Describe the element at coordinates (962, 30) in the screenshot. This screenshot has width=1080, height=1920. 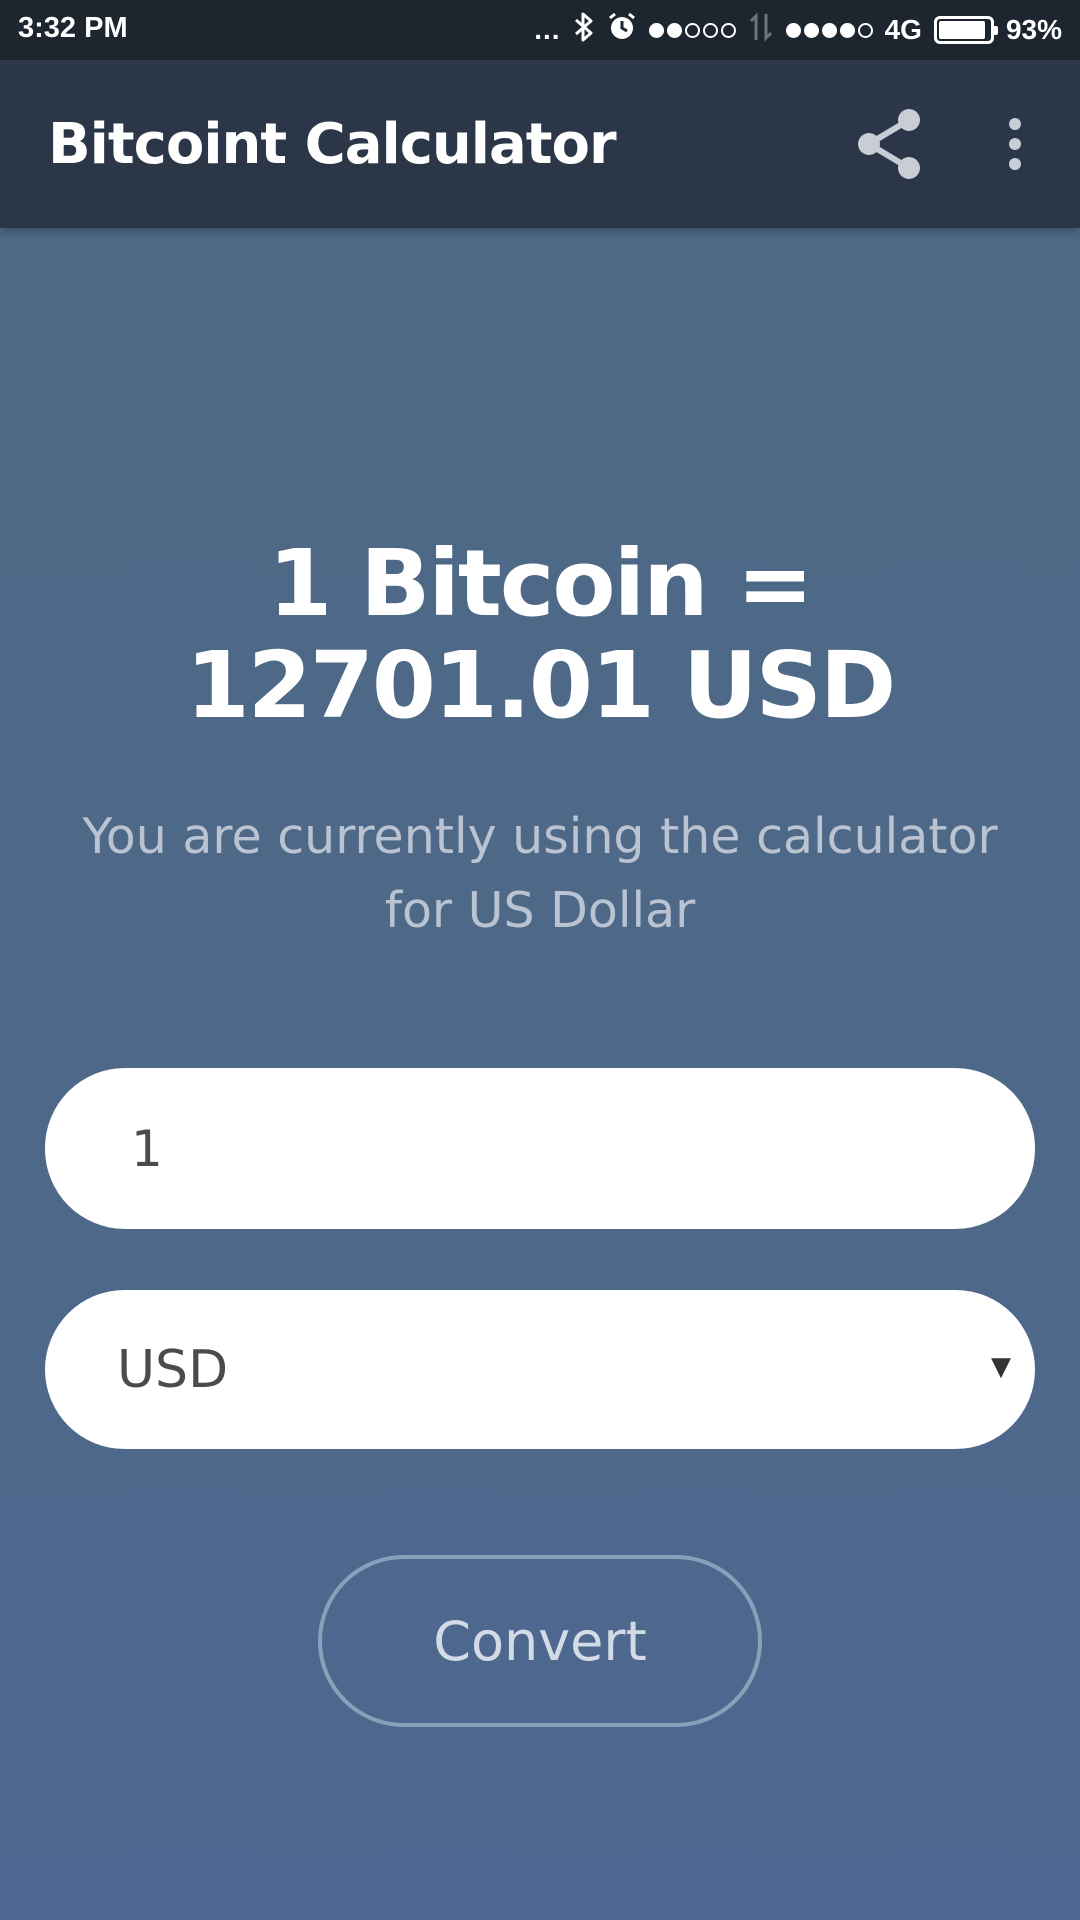
I see `battery-level` at that location.